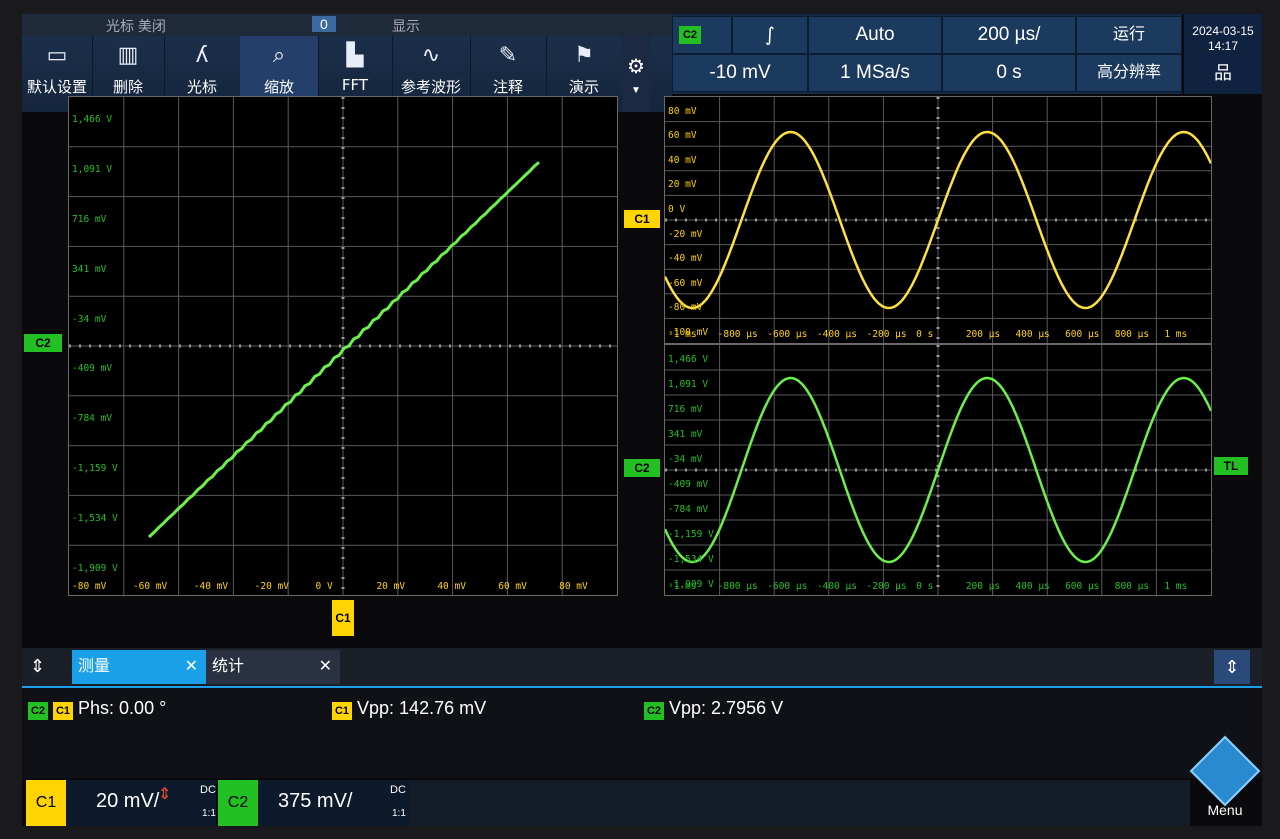 The width and height of the screenshot is (1280, 839). I want to click on c1-x-tick-label: 200 µs, so click(983, 334).